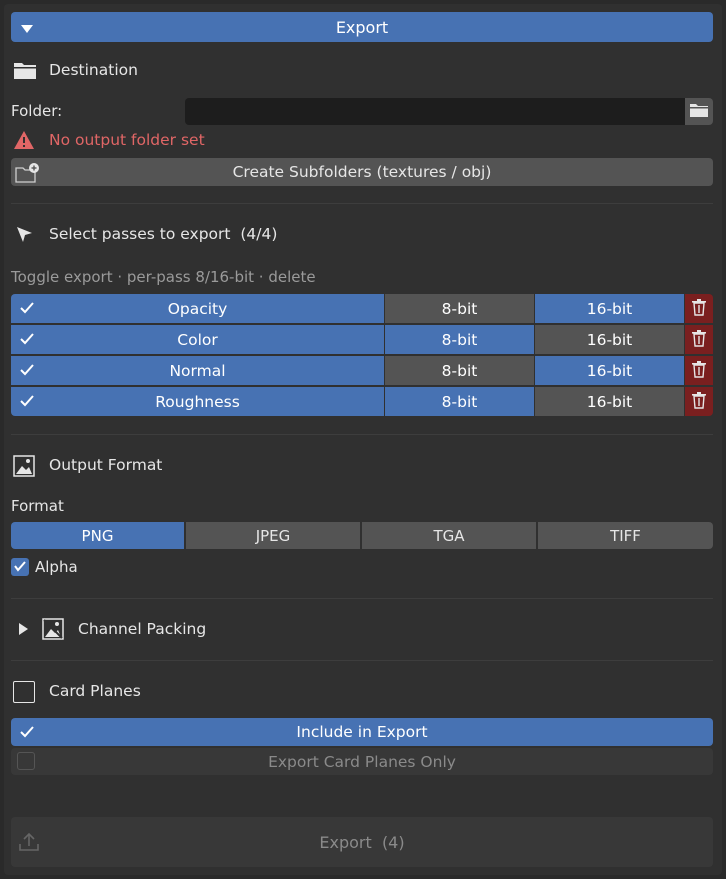  I want to click on pass-name: Color, so click(197, 339).